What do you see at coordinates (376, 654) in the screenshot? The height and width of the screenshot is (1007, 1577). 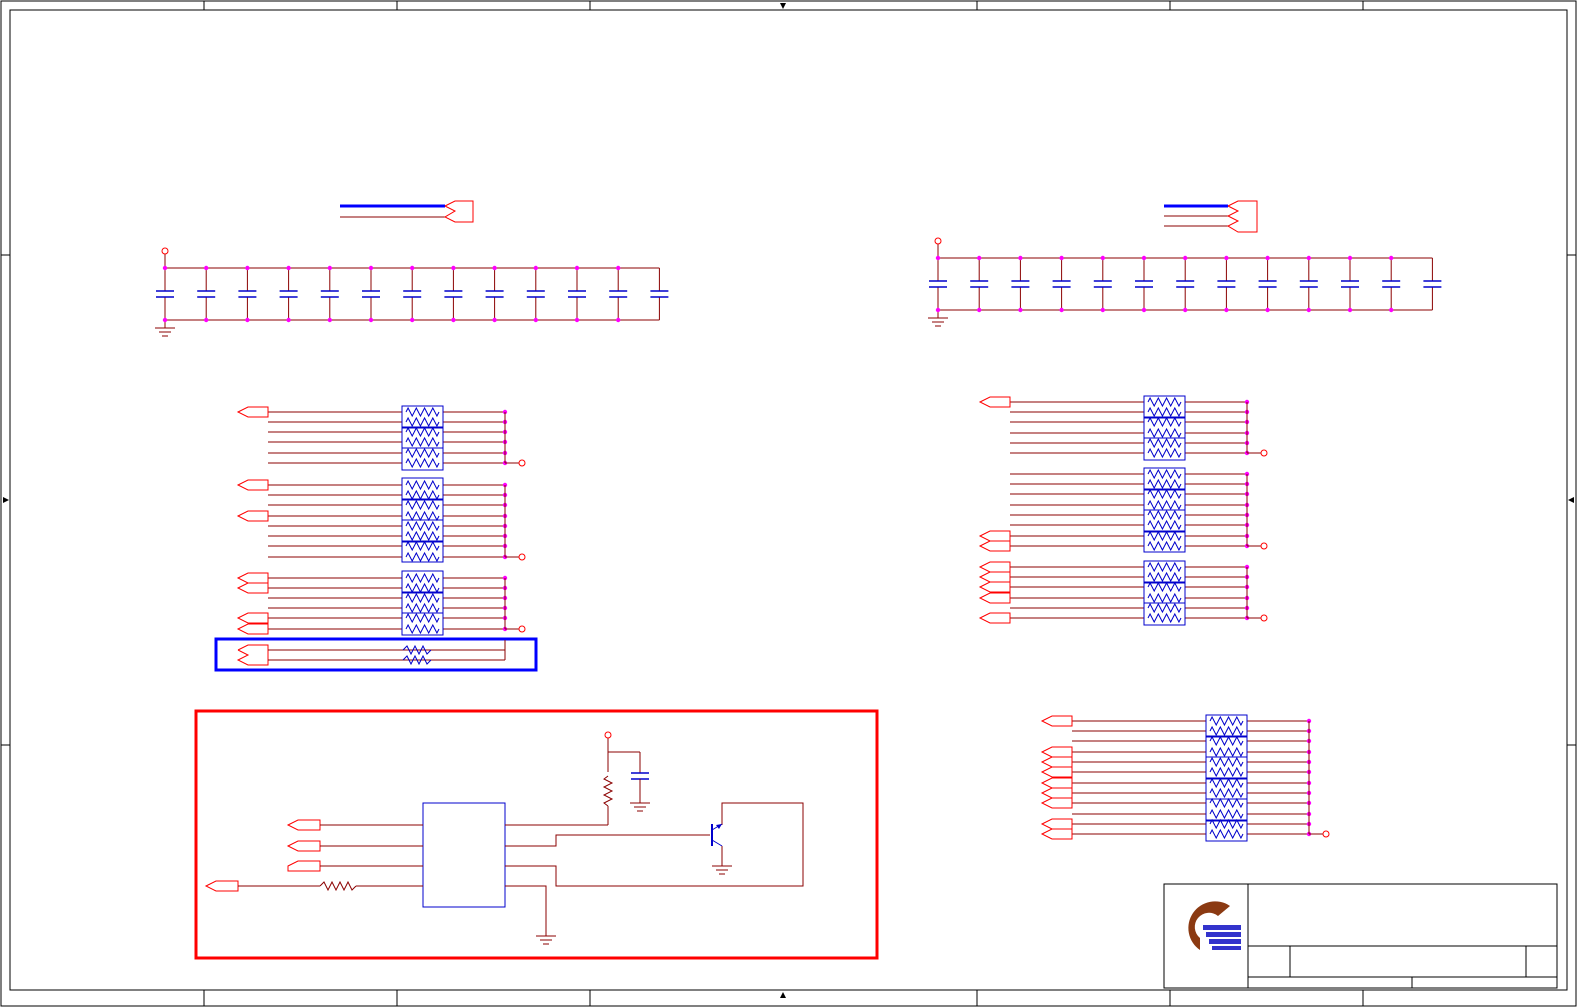 I see `blue-highlight-box` at bounding box center [376, 654].